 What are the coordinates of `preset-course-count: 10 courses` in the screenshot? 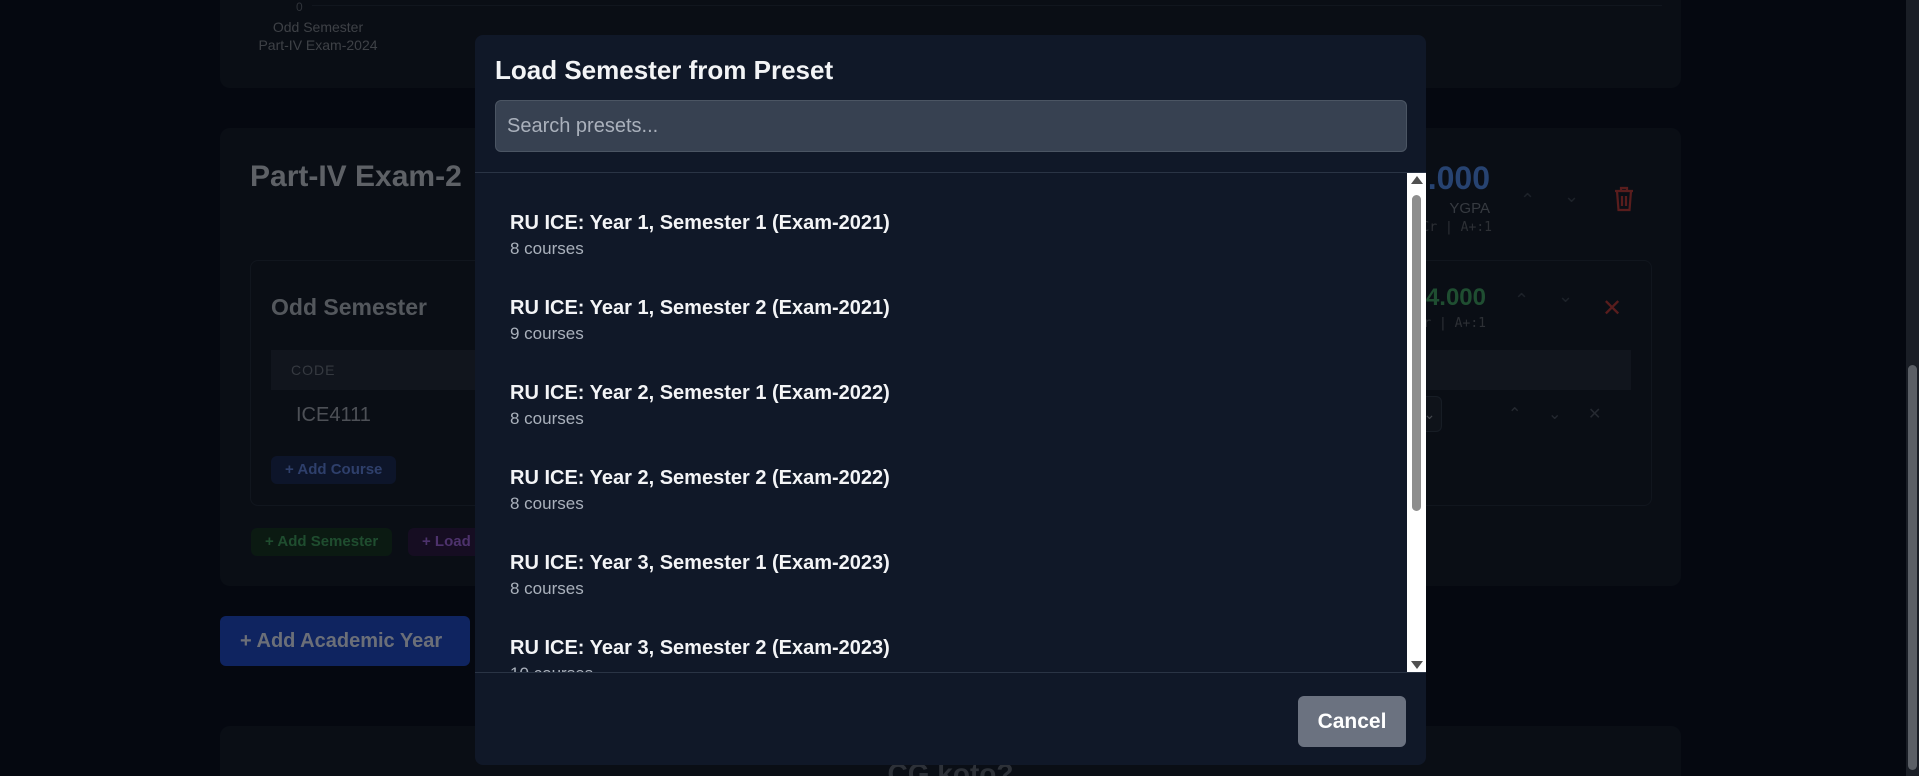 It's located at (968, 667).